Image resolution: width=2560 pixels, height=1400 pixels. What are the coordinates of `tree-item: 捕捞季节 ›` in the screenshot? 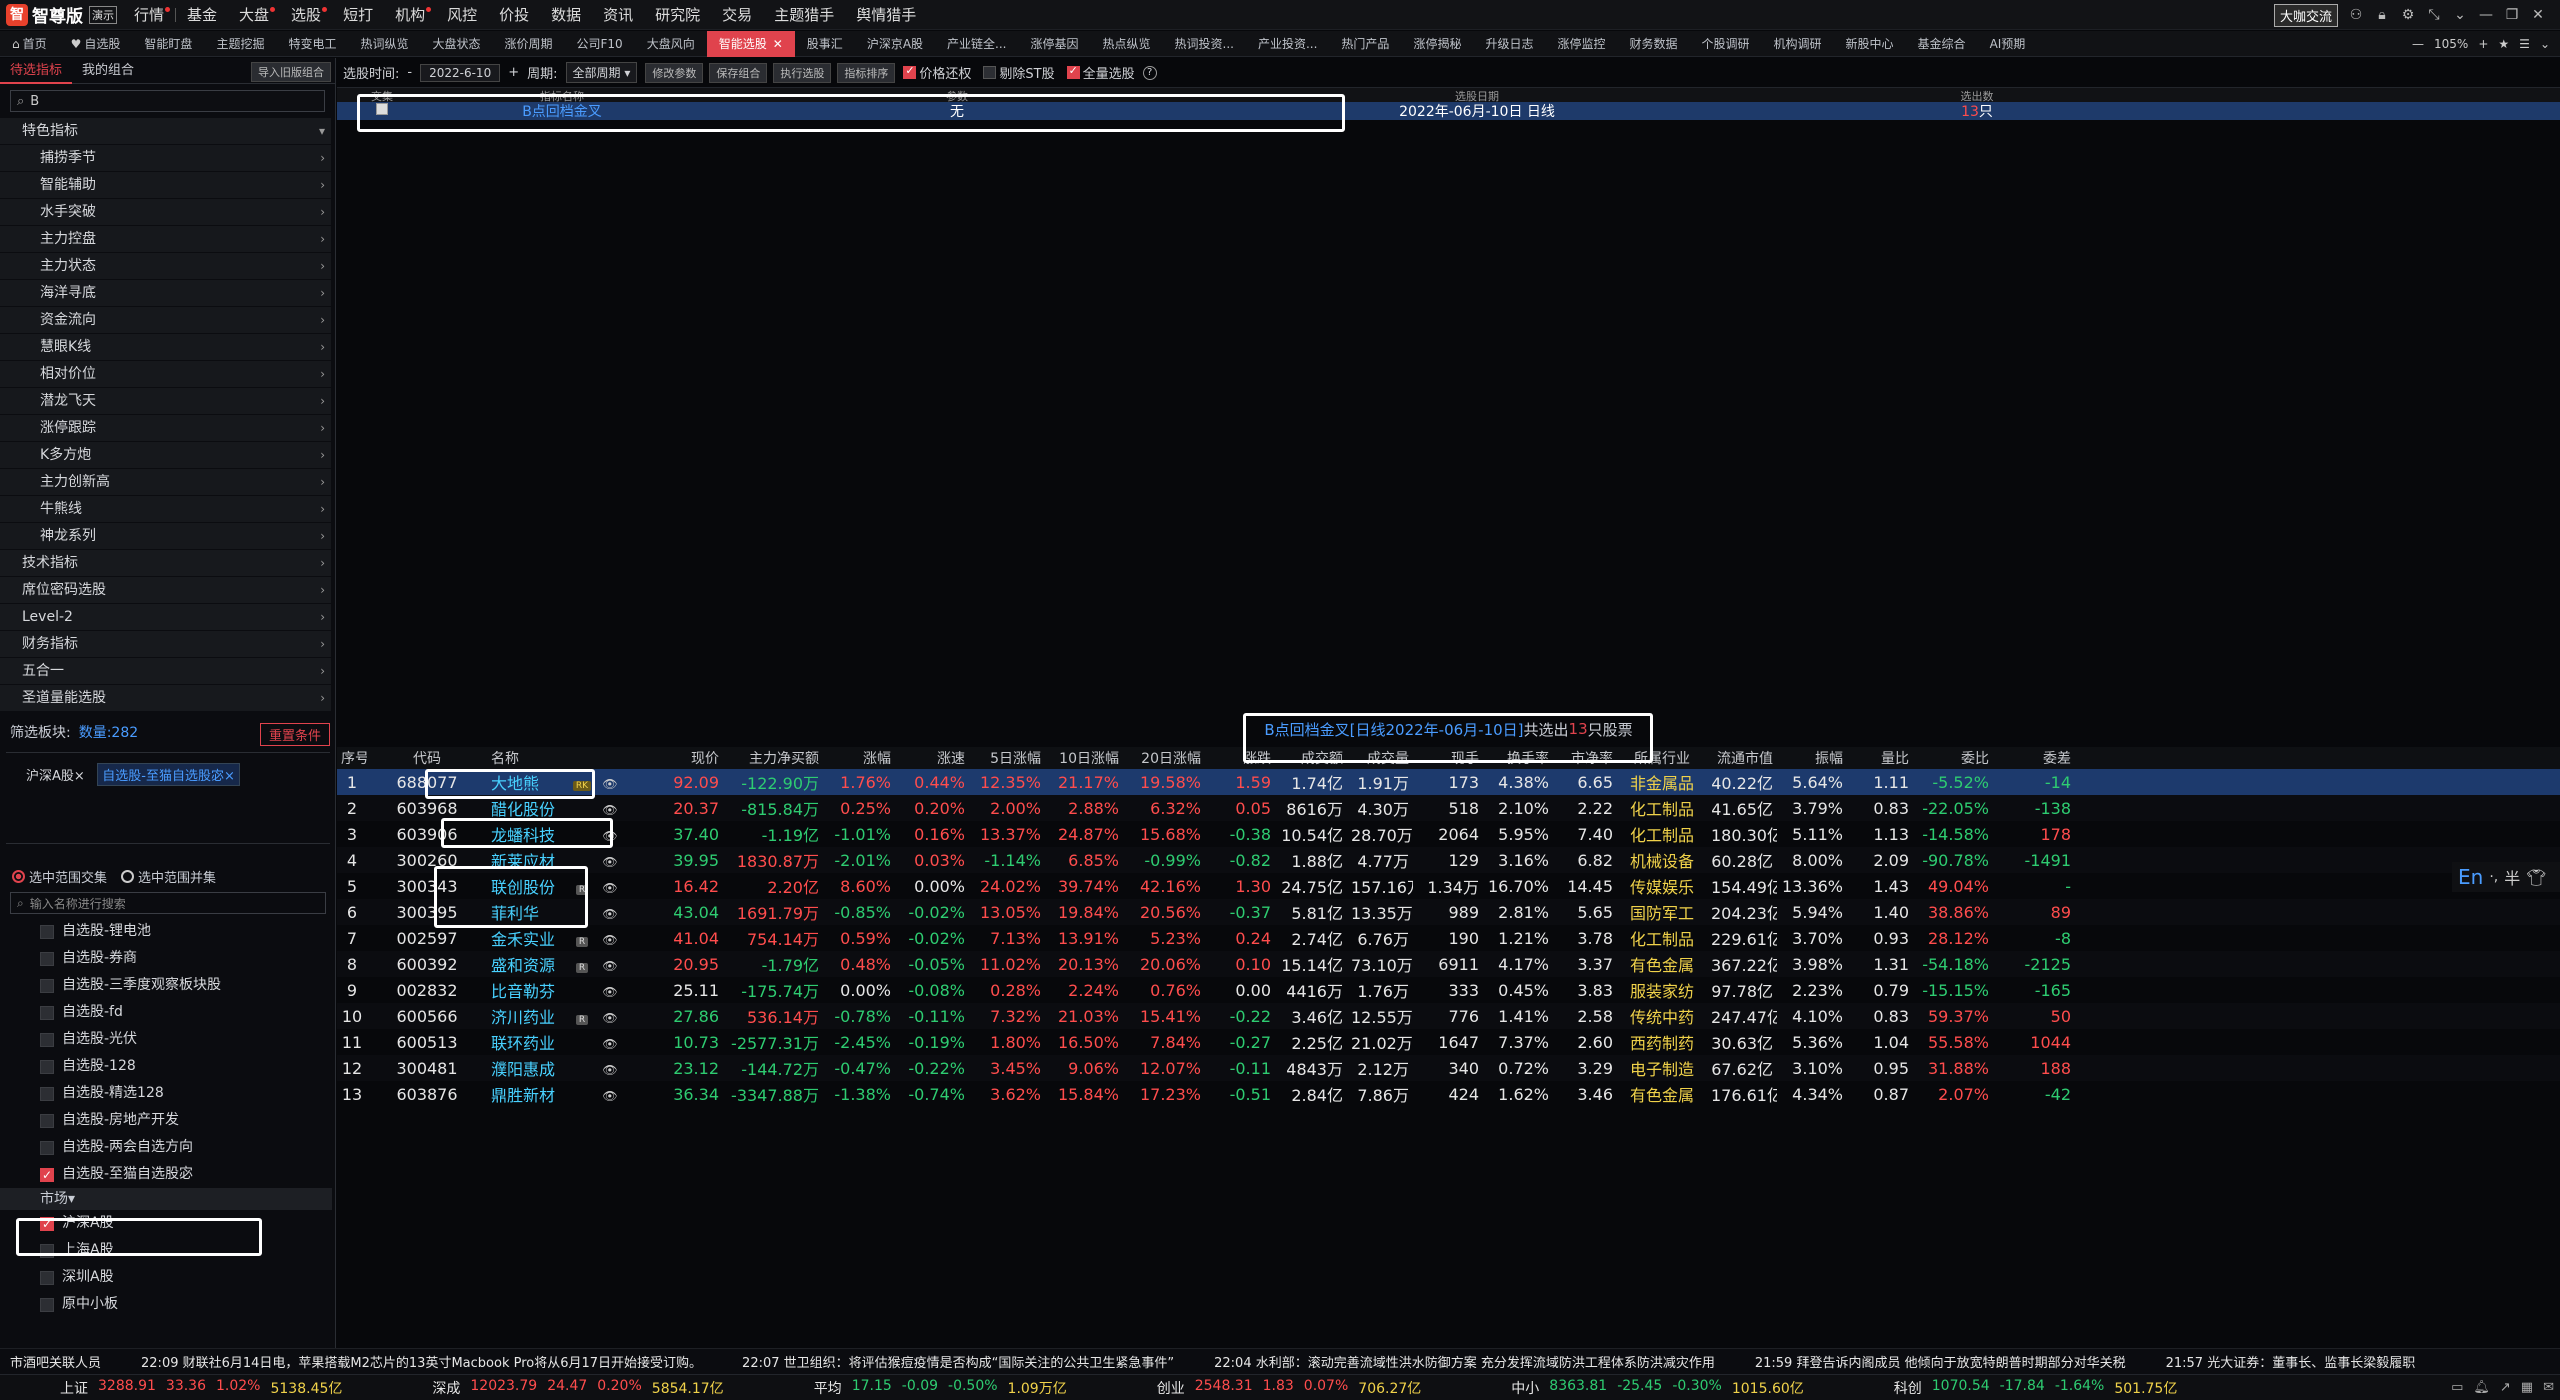 It's located at (165, 158).